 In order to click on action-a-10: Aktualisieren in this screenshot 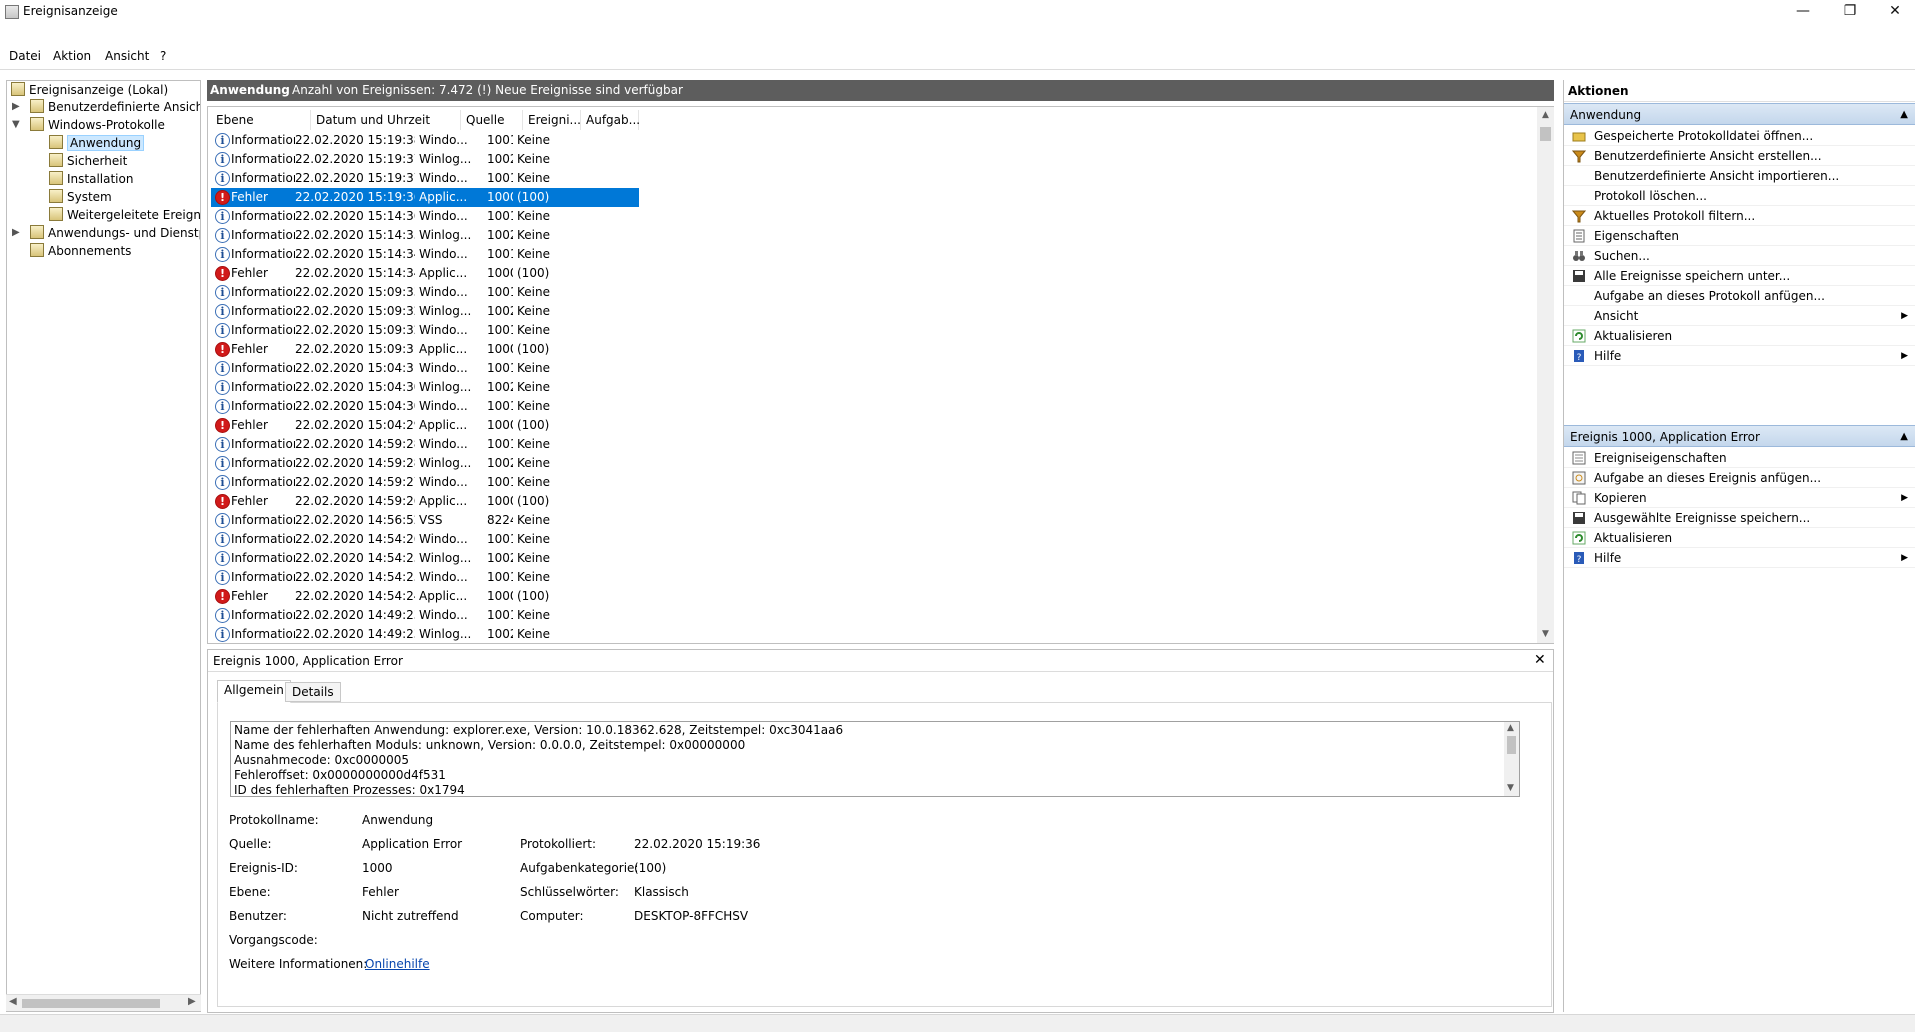, I will do `click(1739, 336)`.